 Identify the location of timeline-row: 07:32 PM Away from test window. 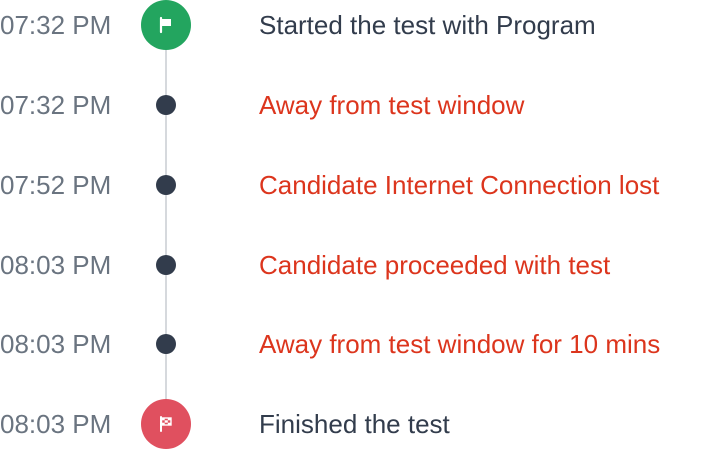
(357, 105).